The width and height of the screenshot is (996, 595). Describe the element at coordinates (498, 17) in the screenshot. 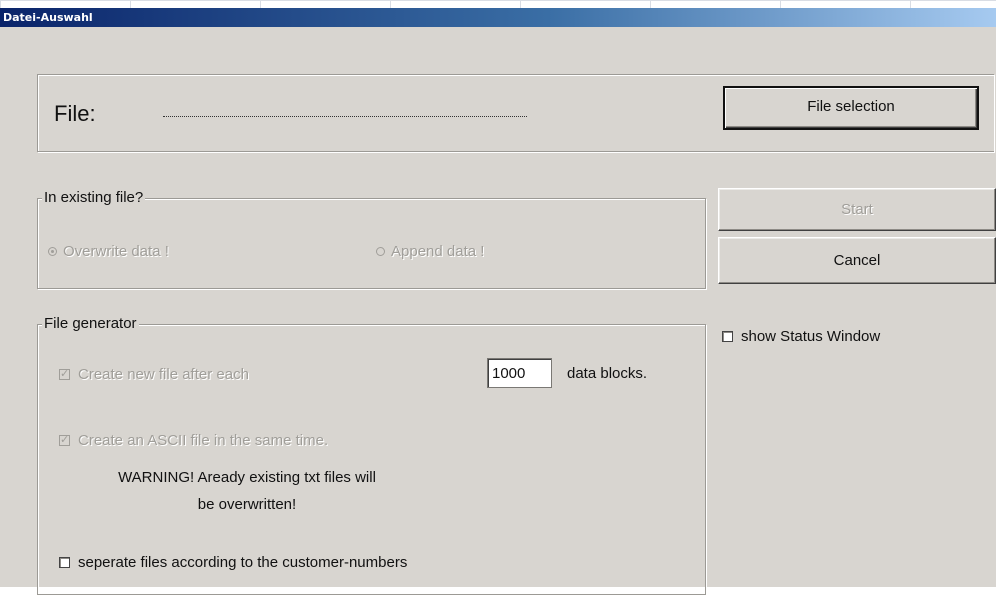

I see `window-title: Datei-Auswahl` at that location.